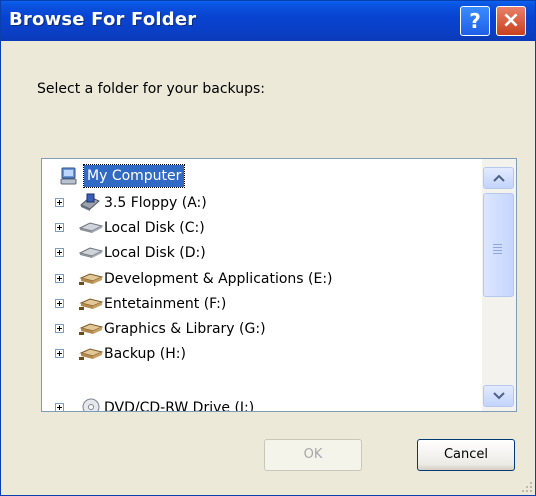  What do you see at coordinates (103, 19) in the screenshot?
I see `dialog-title: Browse For Folder` at bounding box center [103, 19].